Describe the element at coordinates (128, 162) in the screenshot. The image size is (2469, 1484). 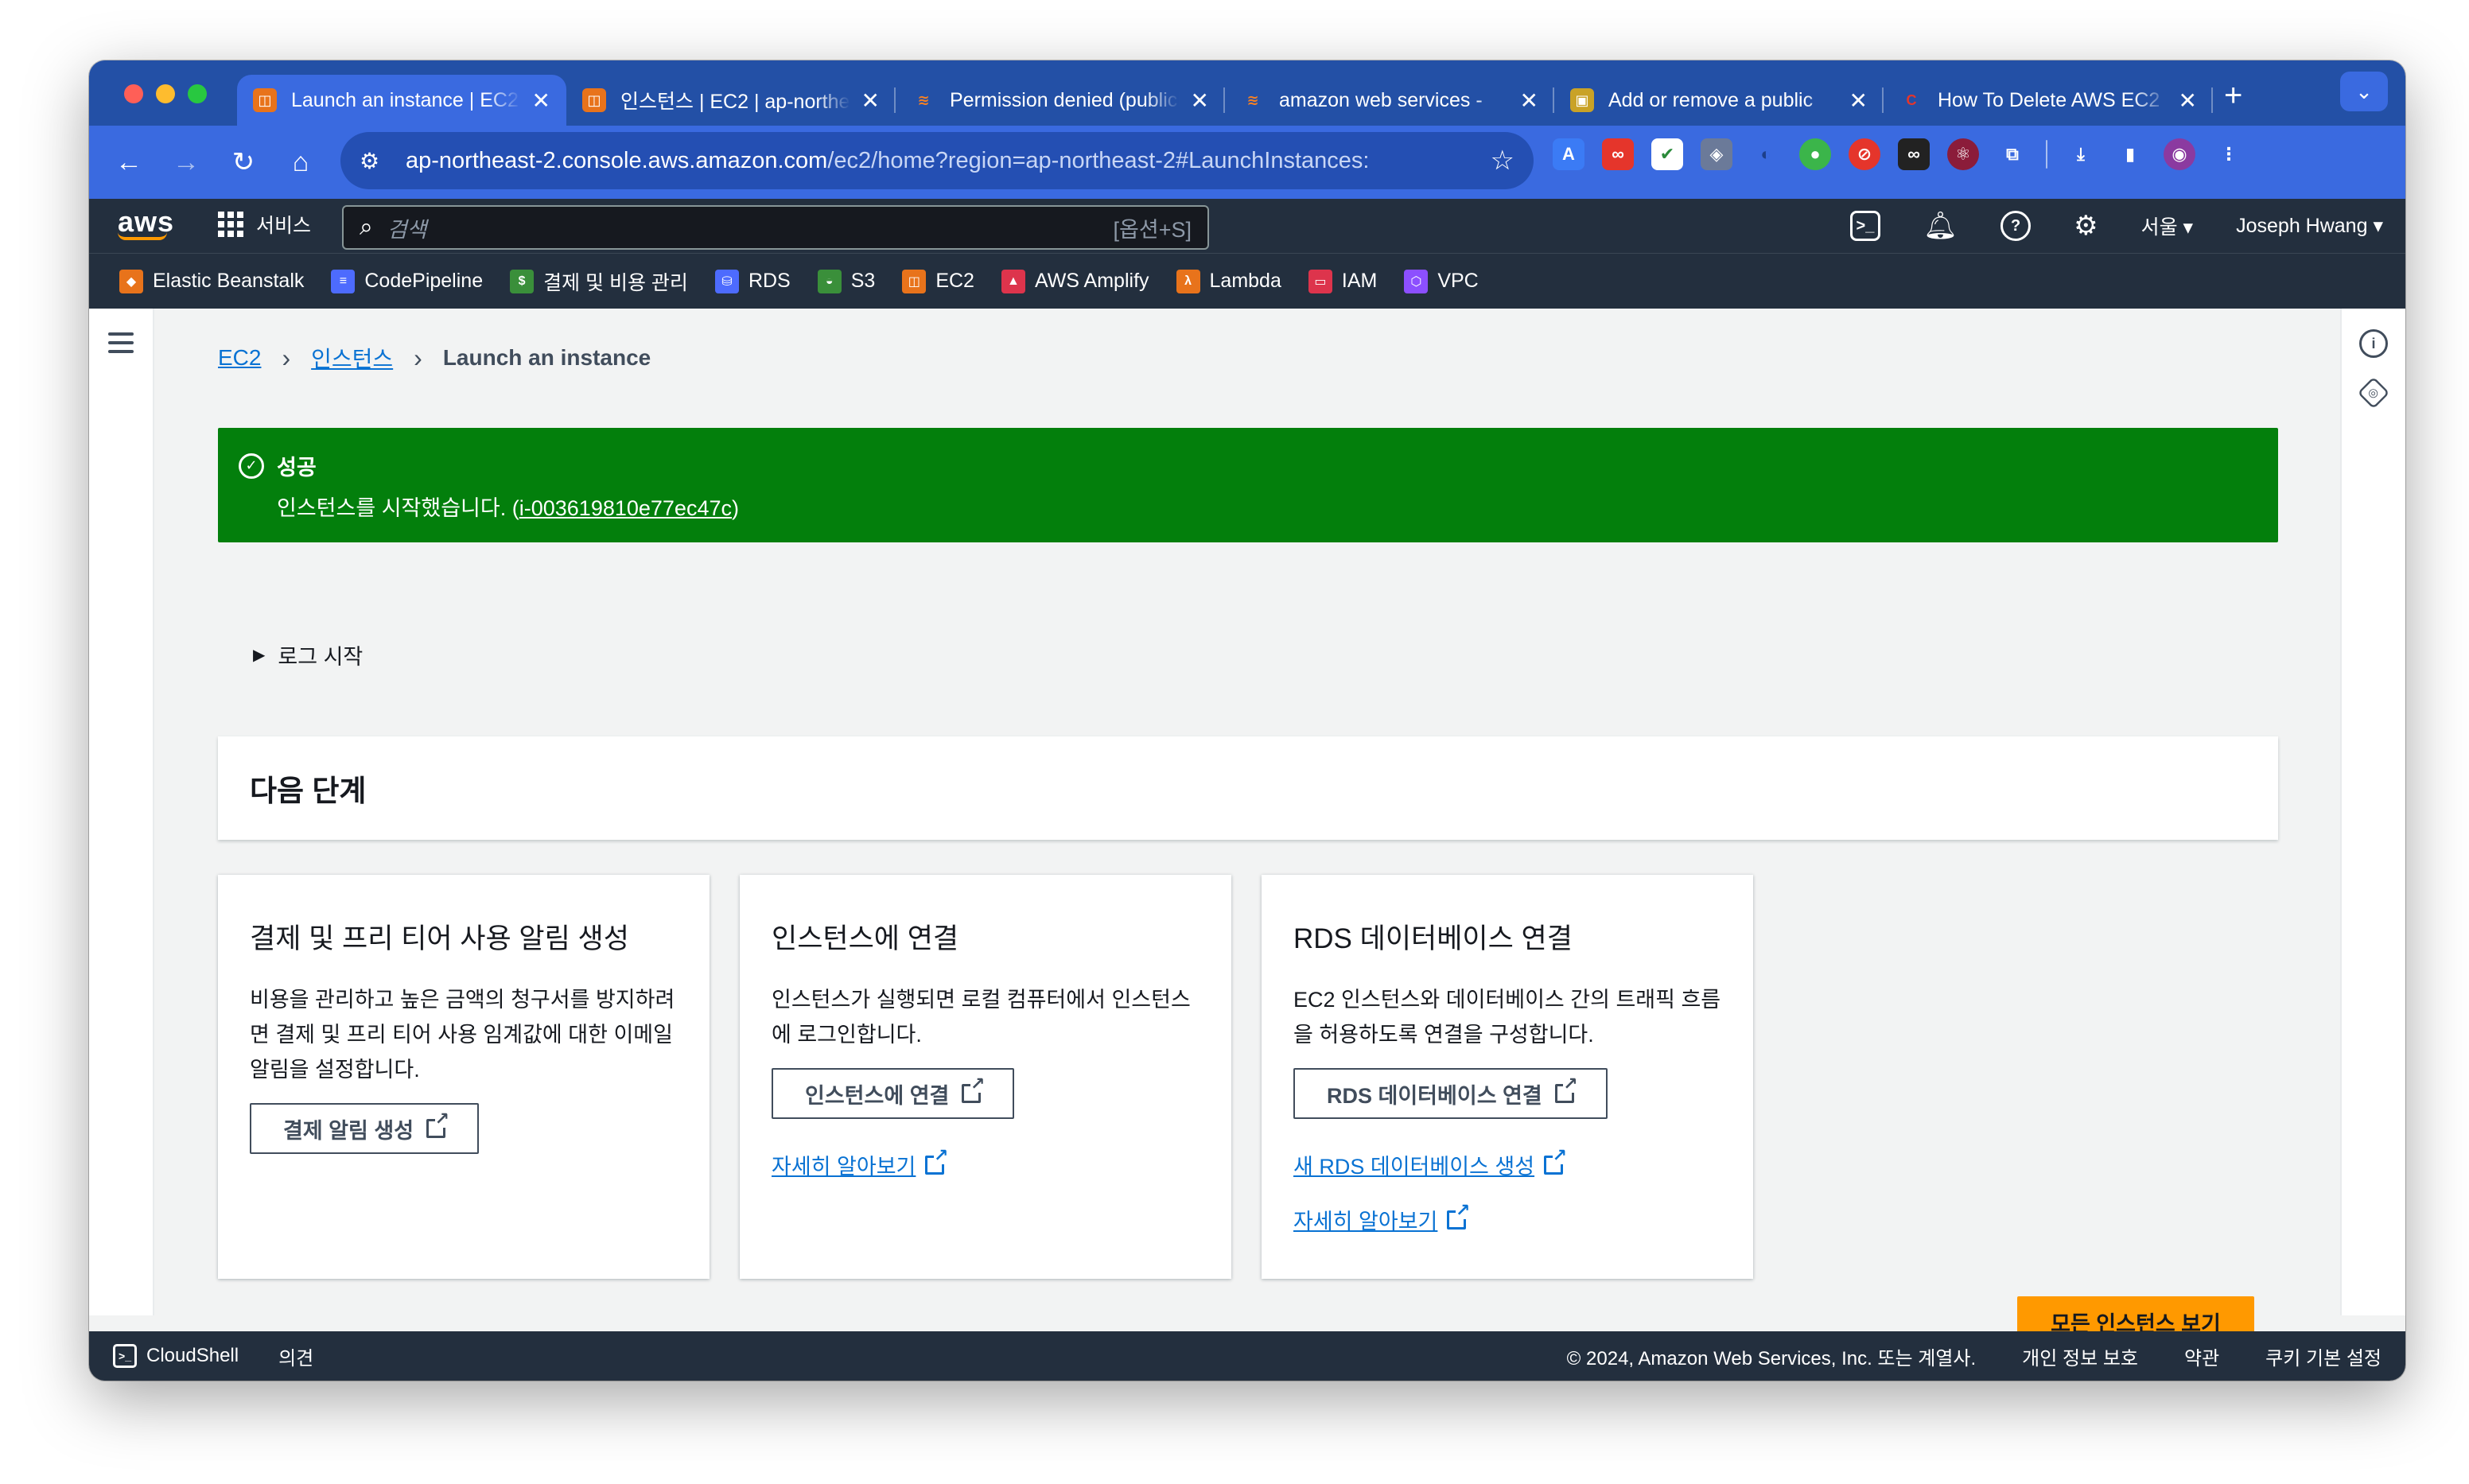
I see `back-icon: ←` at that location.